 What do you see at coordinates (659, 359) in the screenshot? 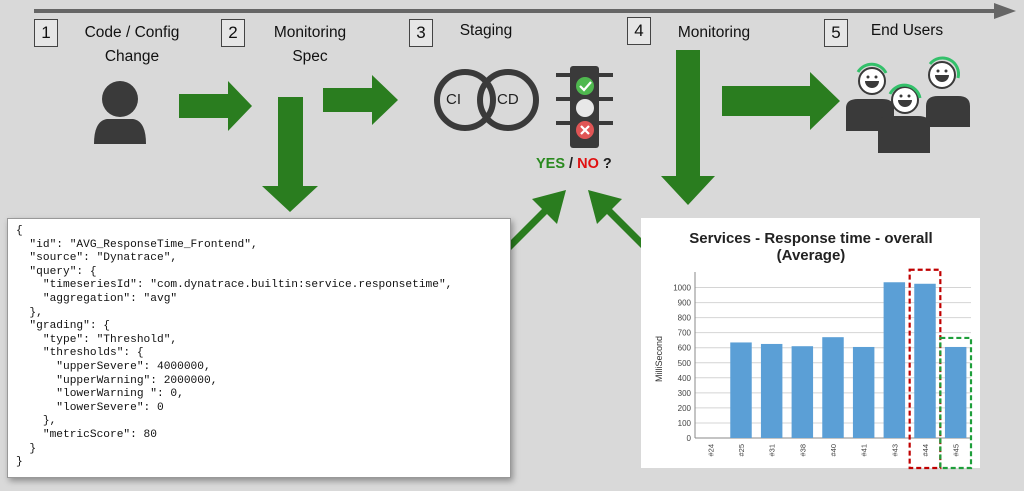
I see `y-axis-label: MilliSecond` at bounding box center [659, 359].